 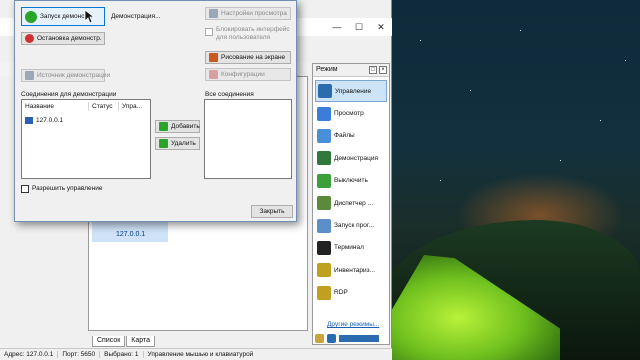 I want to click on tab-map: Карта, so click(x=141, y=341).